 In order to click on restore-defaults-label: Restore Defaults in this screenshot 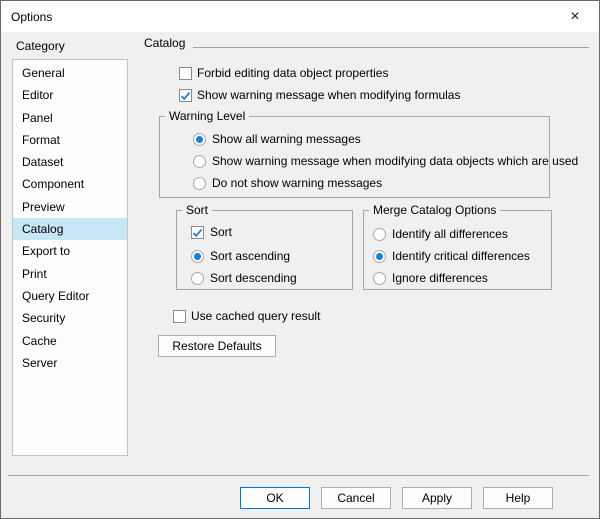, I will do `click(217, 346)`.